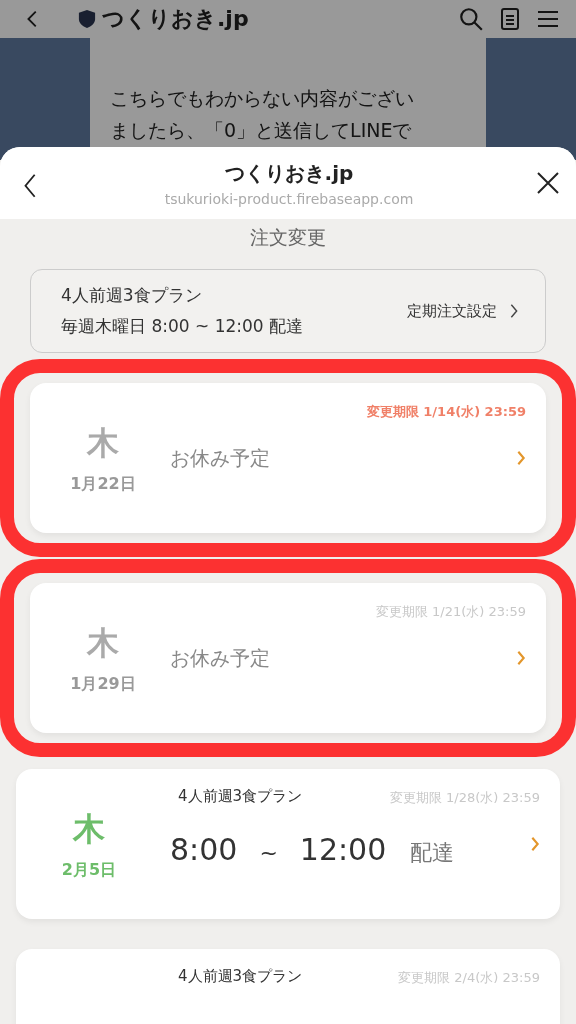  Describe the element at coordinates (262, 114) in the screenshot. I see `message-text: こちらでもわからない内容がござい ましたら、「0」と送信してLINEで` at that location.